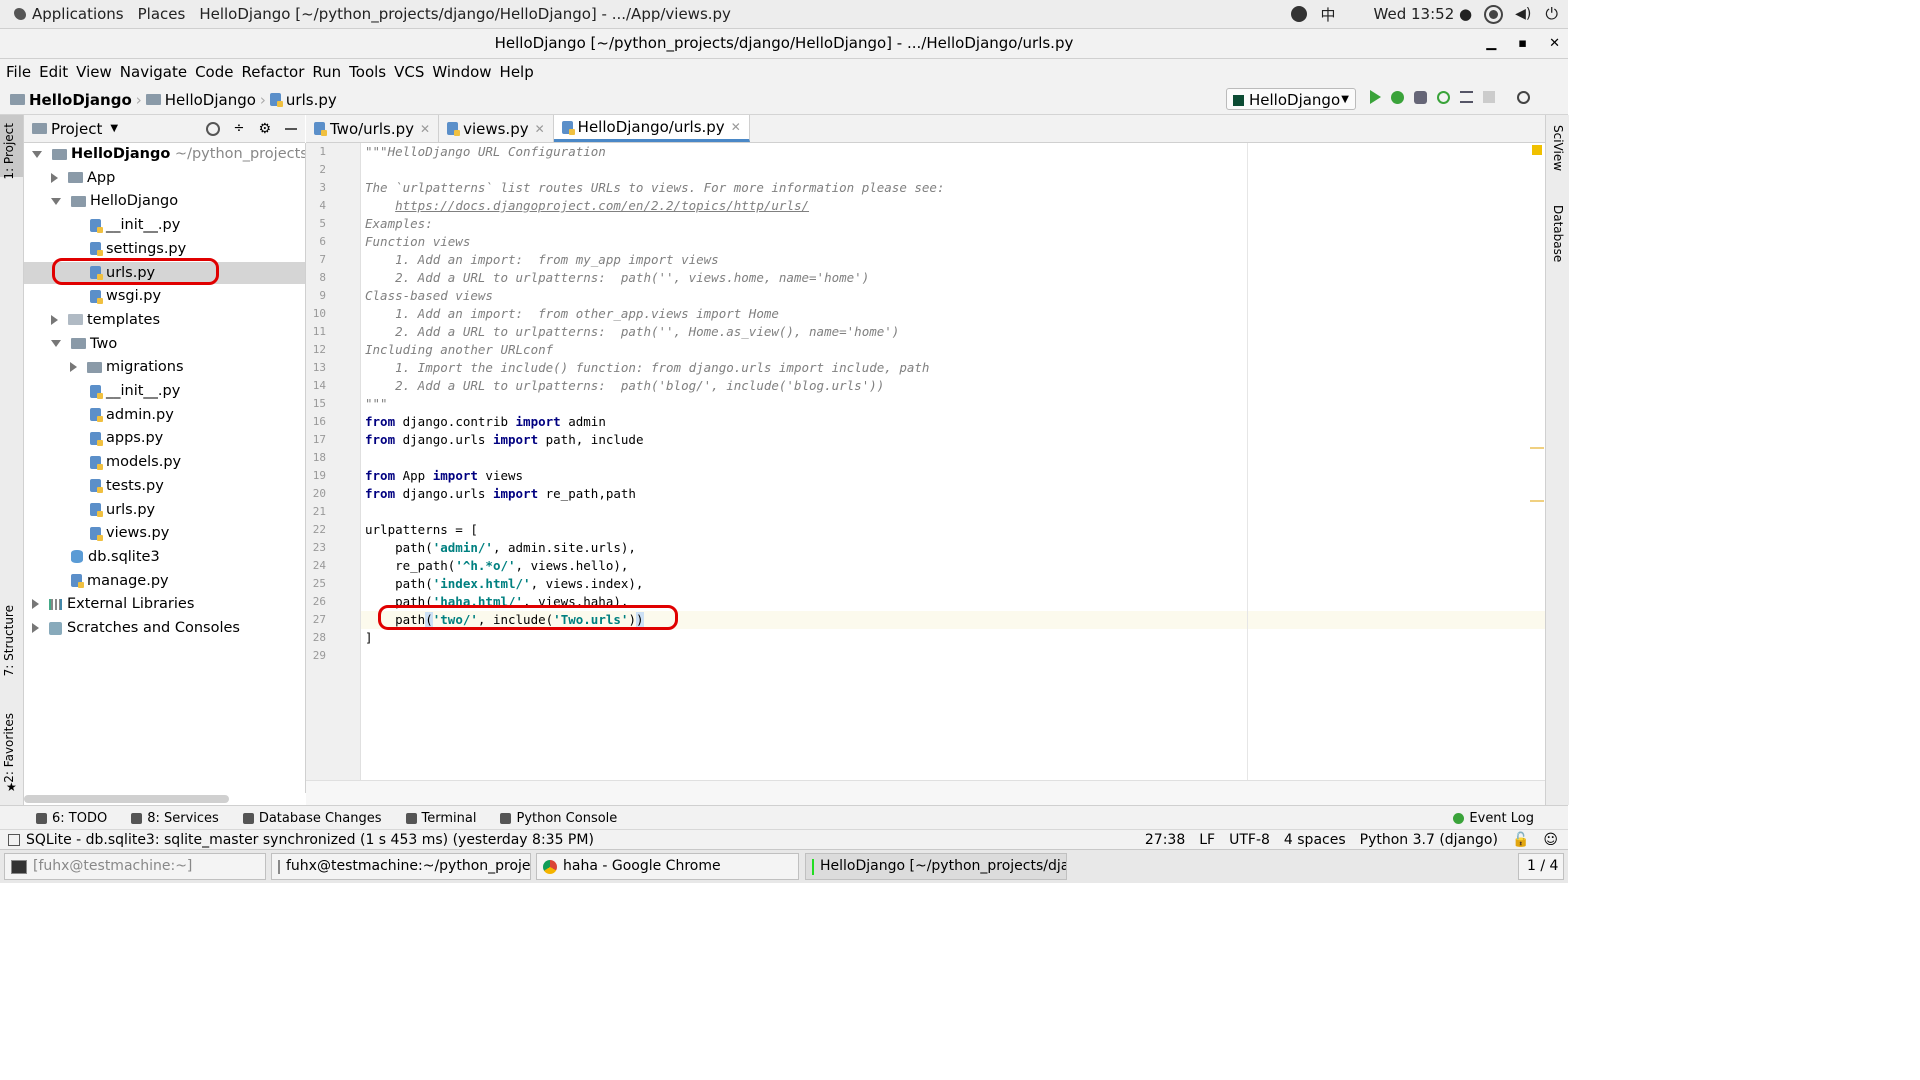 The width and height of the screenshot is (1920, 1080). I want to click on menu-navigate: Navigate, so click(153, 72).